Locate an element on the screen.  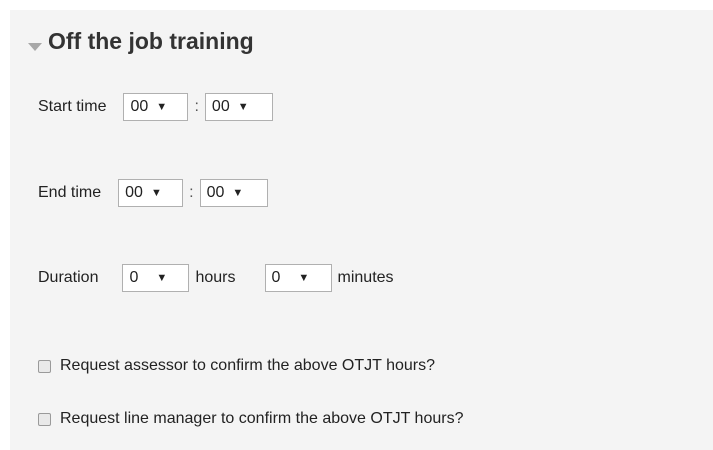
start-time-label: Start time is located at coordinates (72, 106).